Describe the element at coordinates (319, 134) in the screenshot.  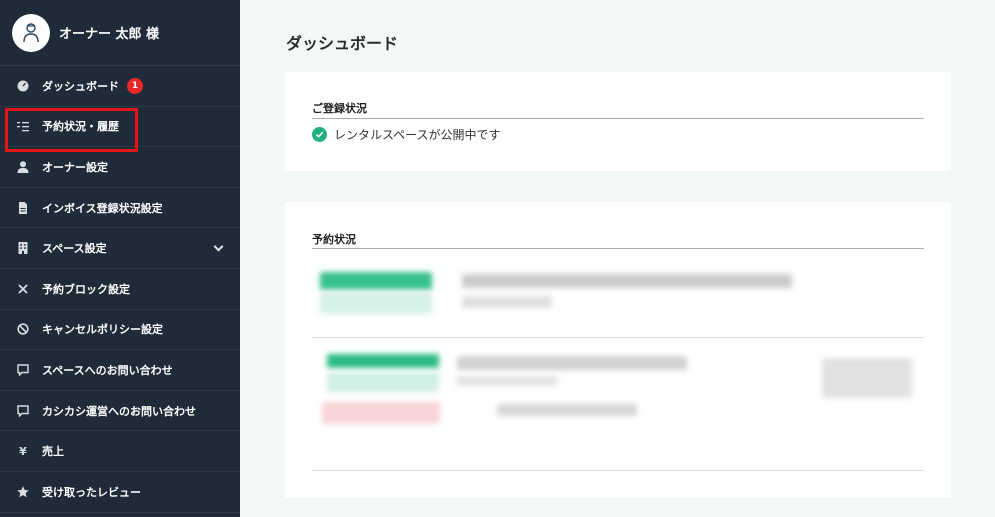
I see `check-circle-icon` at that location.